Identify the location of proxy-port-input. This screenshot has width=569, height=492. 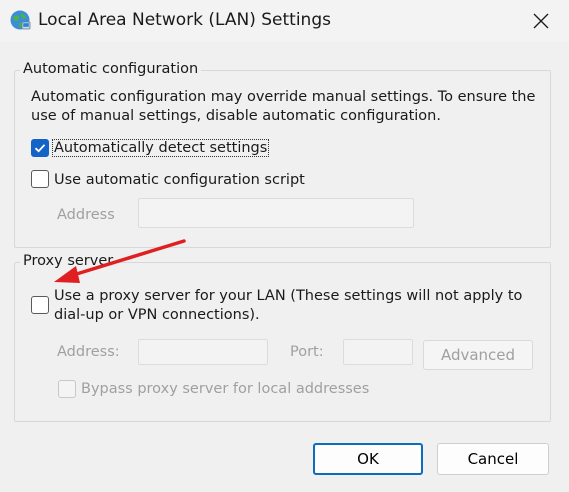
(378, 352).